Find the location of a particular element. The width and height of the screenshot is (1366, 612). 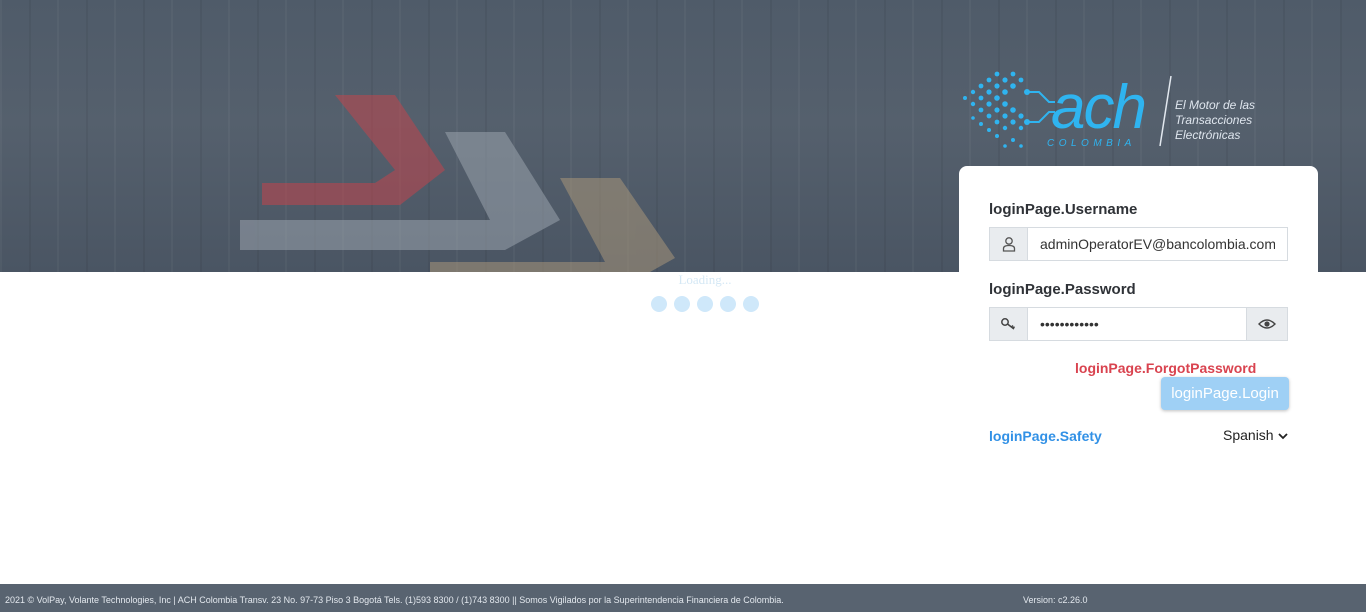

chevron-down-icon is located at coordinates (1282, 435).